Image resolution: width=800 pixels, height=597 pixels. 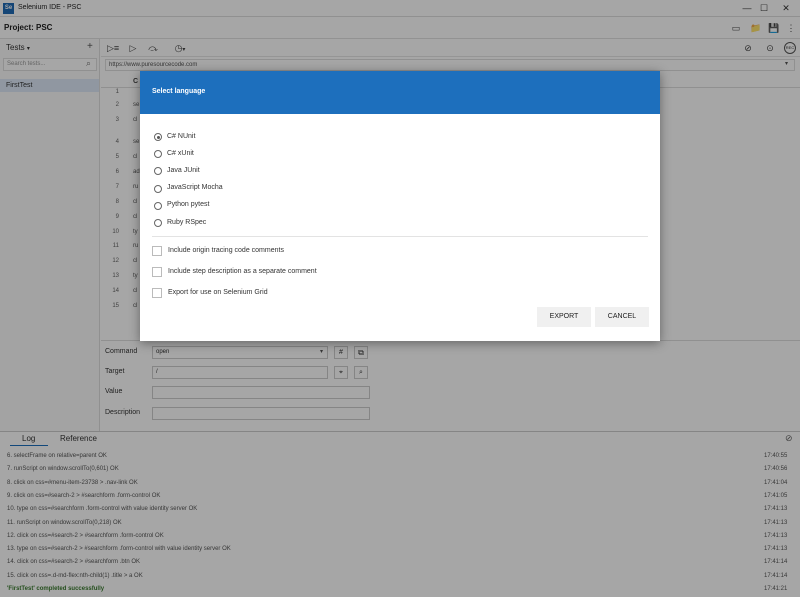 What do you see at coordinates (226, 250) in the screenshot?
I see `option-label: Include origin tracing code comments` at bounding box center [226, 250].